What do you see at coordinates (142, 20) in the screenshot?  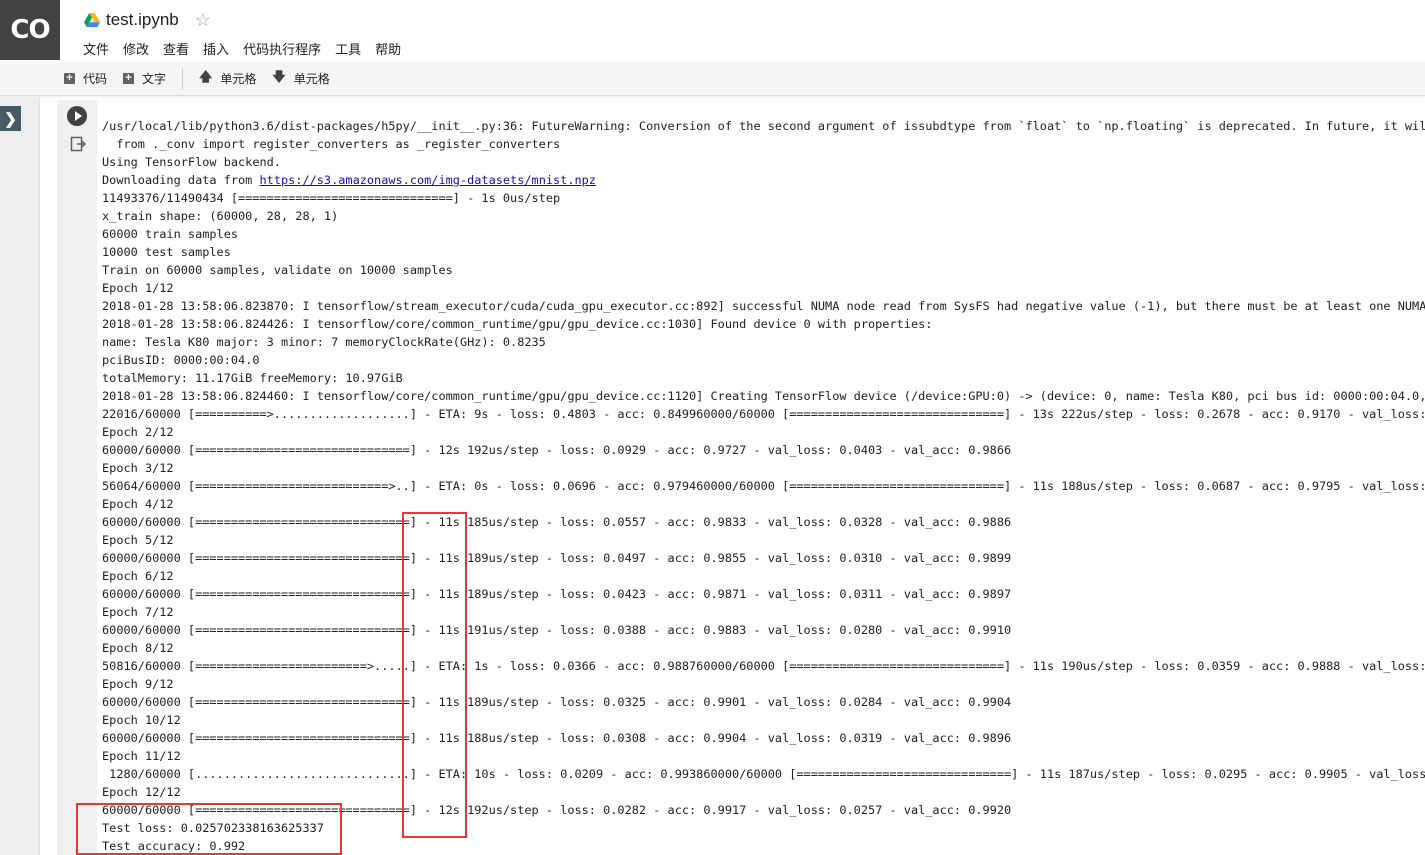 I see `notebook-title: test.ipynb` at bounding box center [142, 20].